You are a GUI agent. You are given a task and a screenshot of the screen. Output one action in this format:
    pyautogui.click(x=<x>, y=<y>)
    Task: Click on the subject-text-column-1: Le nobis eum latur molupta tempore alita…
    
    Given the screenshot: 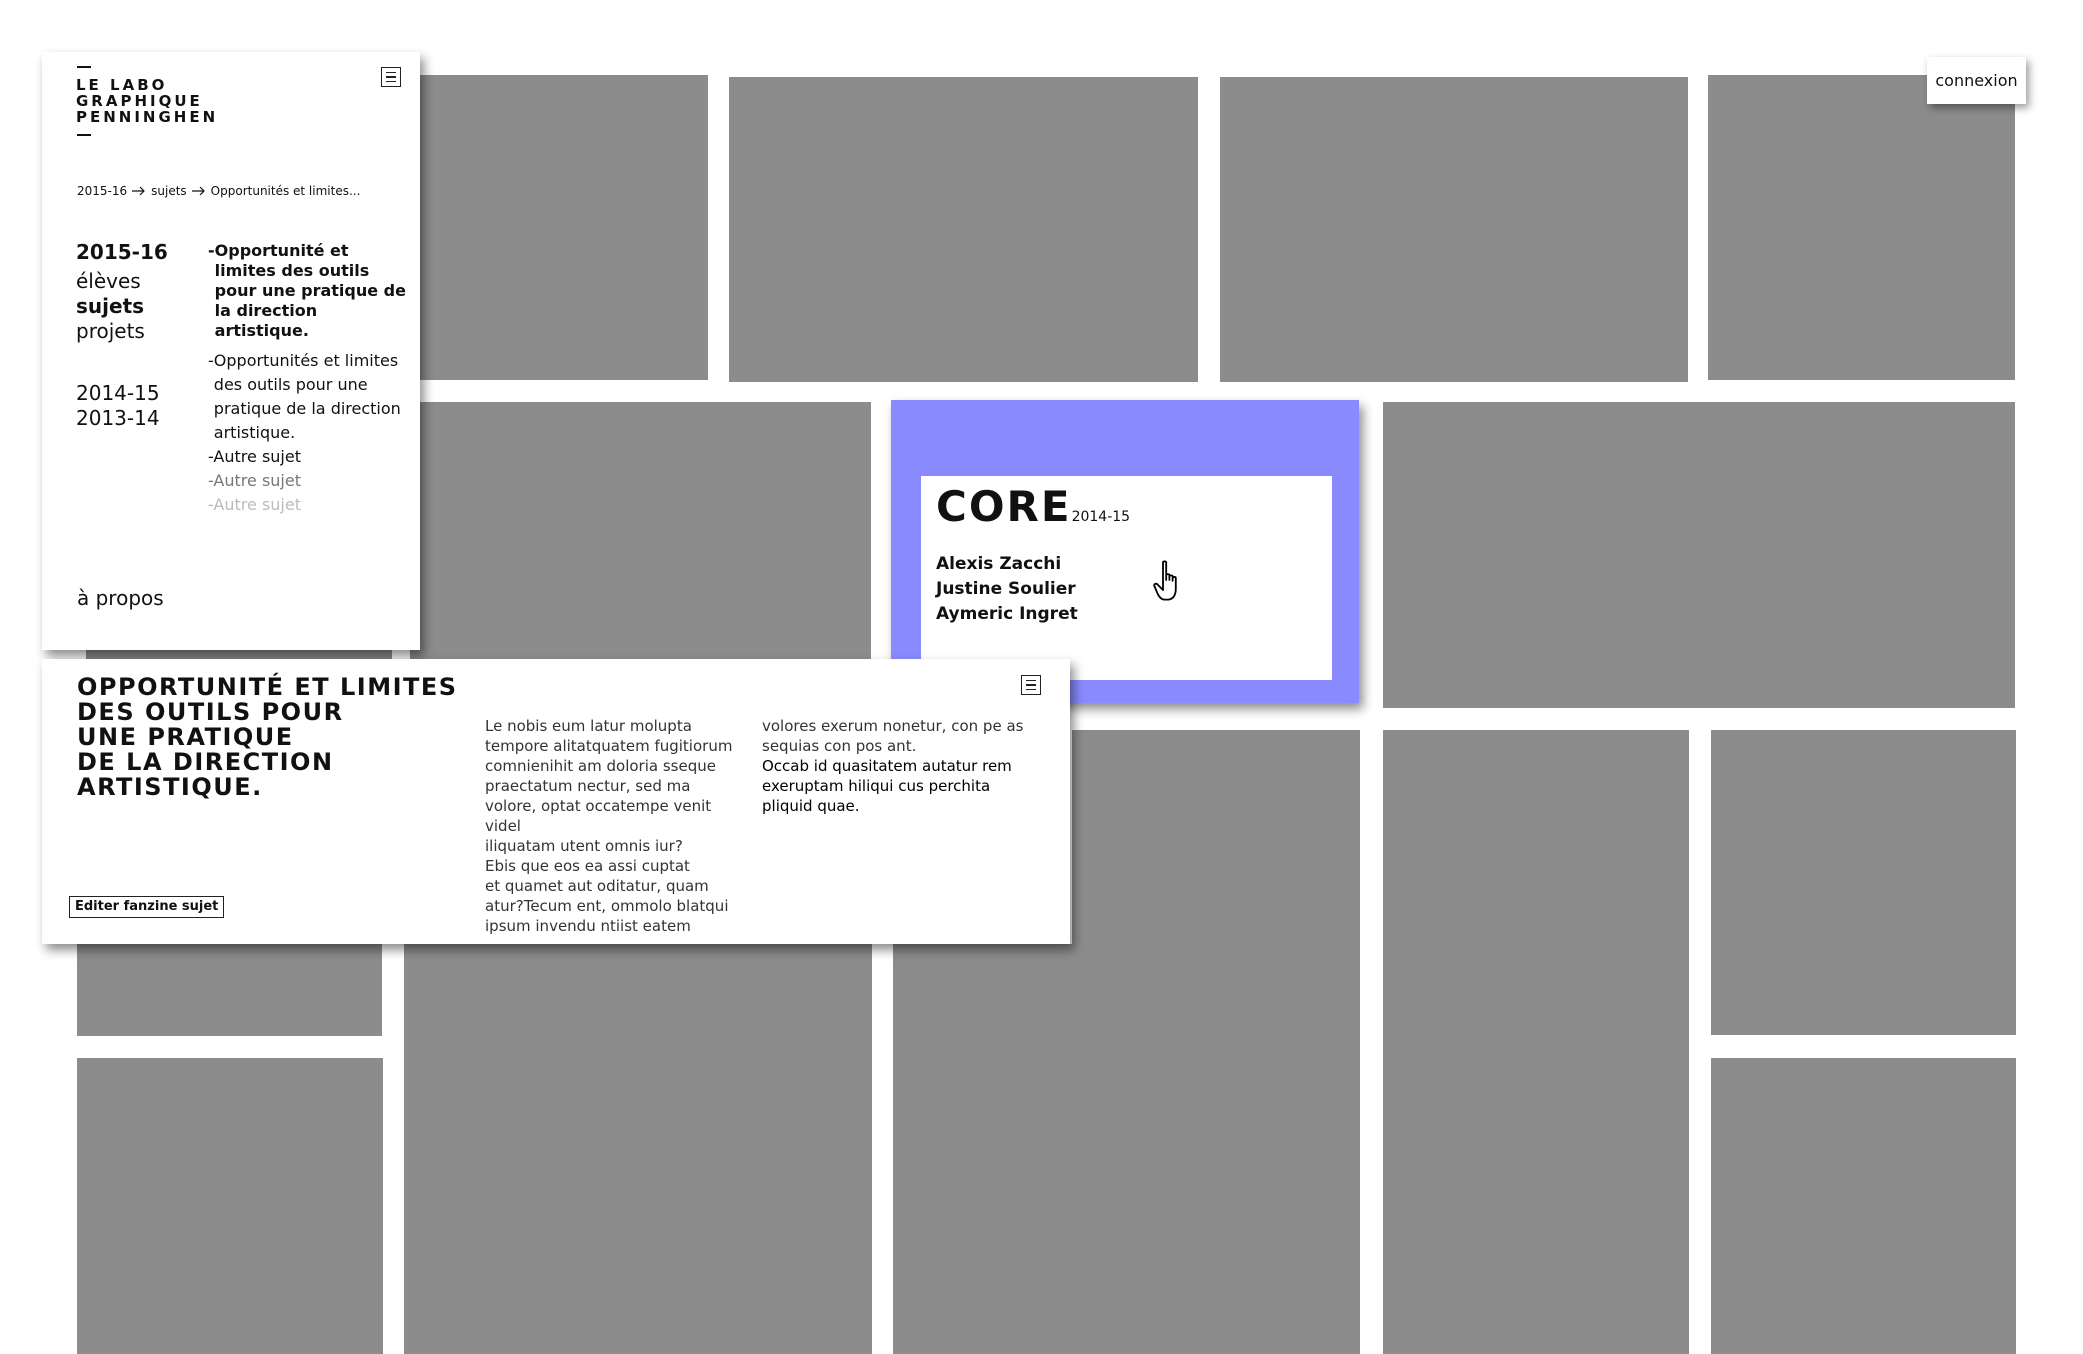 What is the action you would take?
    pyautogui.click(x=615, y=826)
    